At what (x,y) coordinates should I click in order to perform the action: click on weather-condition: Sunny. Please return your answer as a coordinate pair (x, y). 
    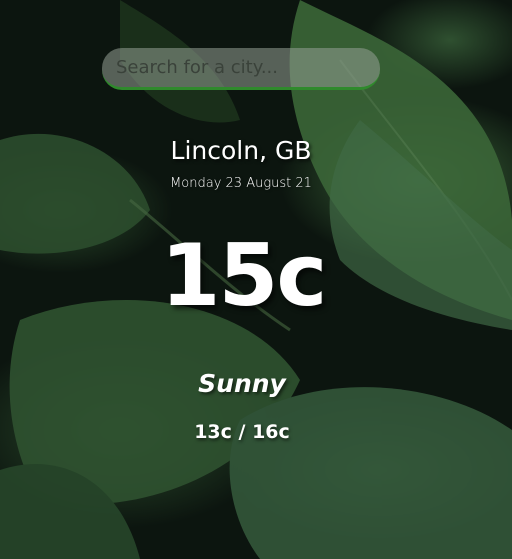
    Looking at the image, I should click on (242, 383).